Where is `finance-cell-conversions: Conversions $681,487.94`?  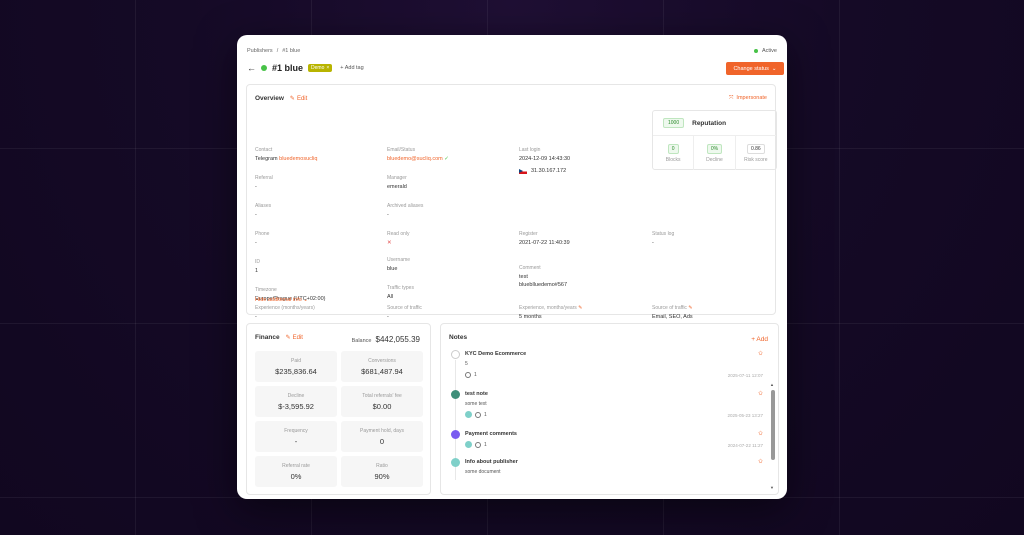
finance-cell-conversions: Conversions $681,487.94 is located at coordinates (382, 366).